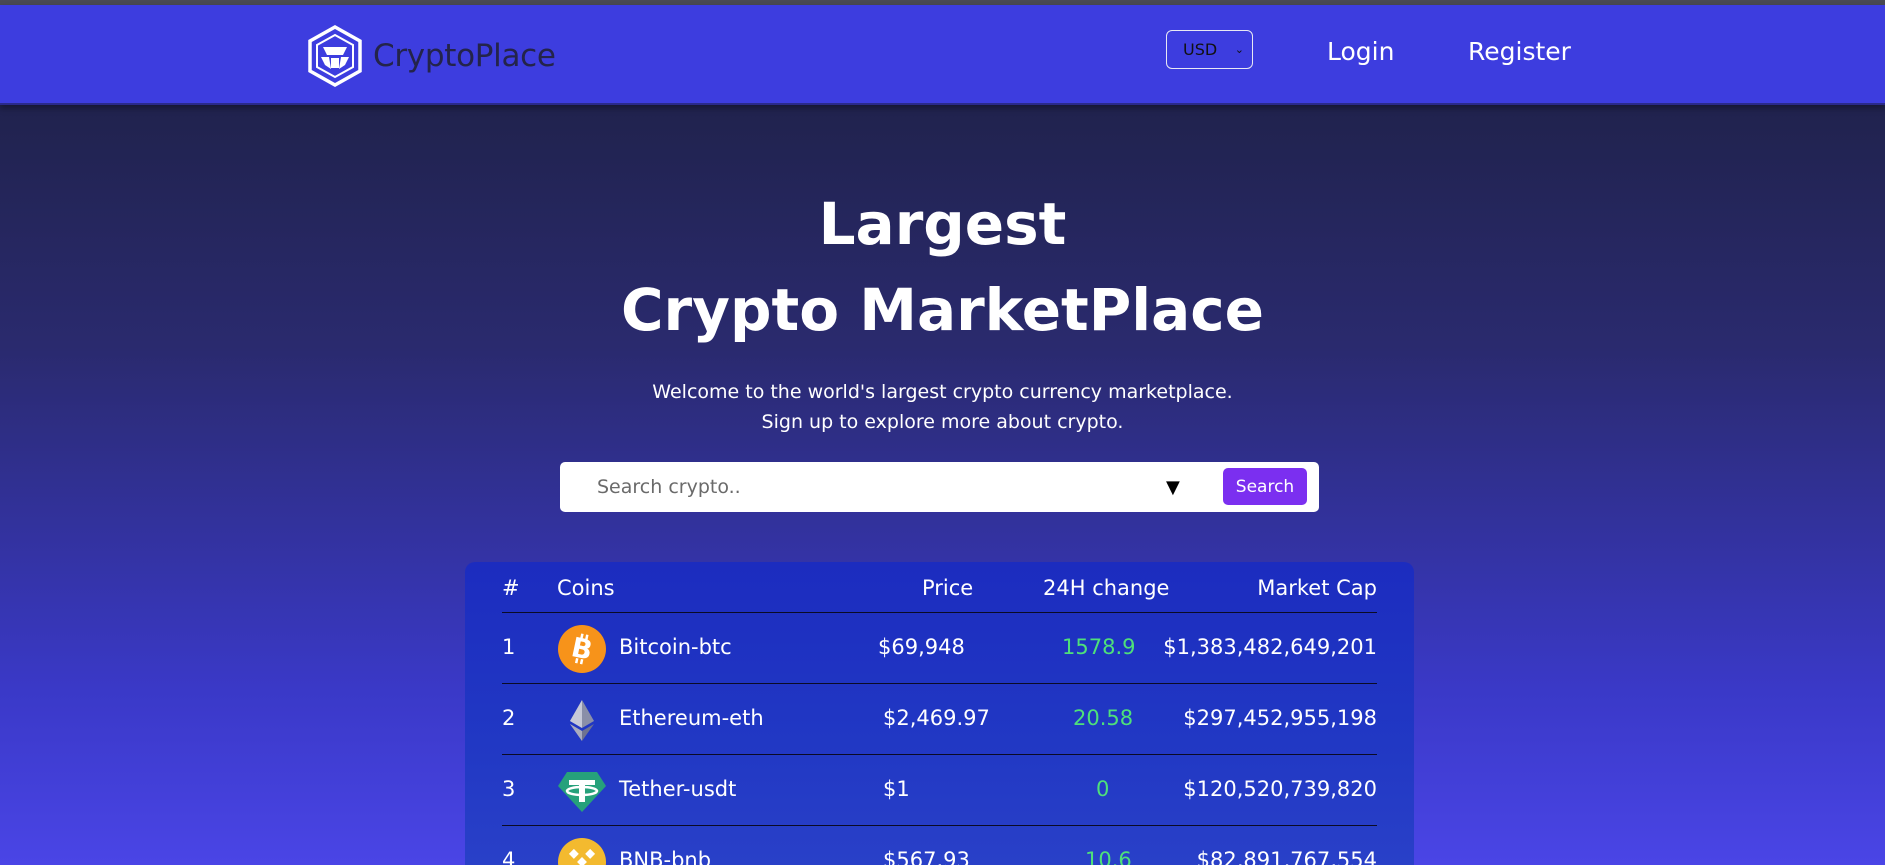  What do you see at coordinates (665, 856) in the screenshot?
I see `coin-name: BNB-bnb` at bounding box center [665, 856].